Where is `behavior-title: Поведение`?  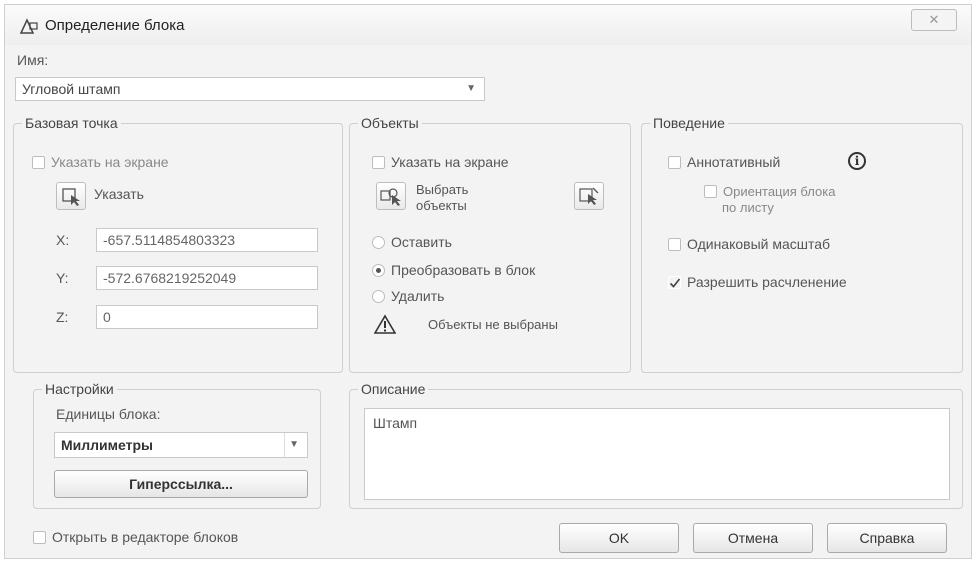 behavior-title: Поведение is located at coordinates (689, 123).